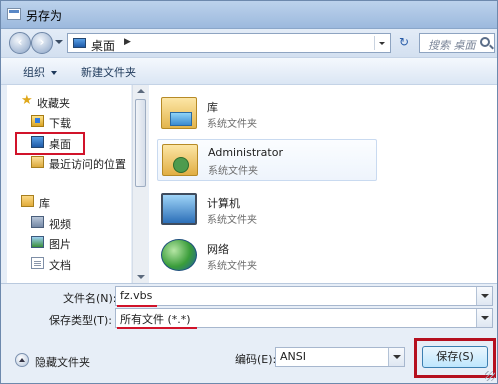 The image size is (498, 384). I want to click on list-item: 网络 系统文件夹, so click(267, 256).